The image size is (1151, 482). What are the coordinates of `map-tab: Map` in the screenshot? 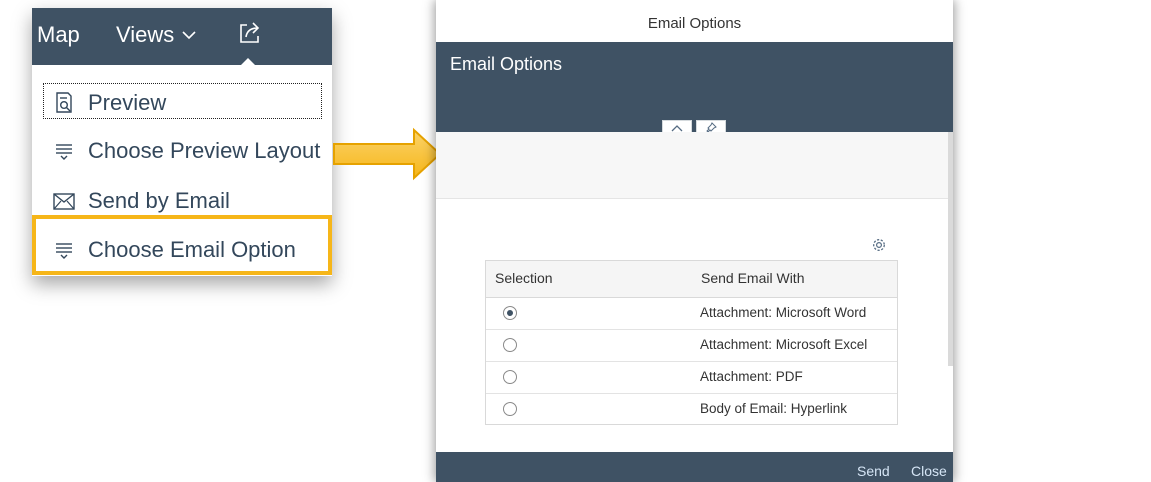 It's located at (58, 35).